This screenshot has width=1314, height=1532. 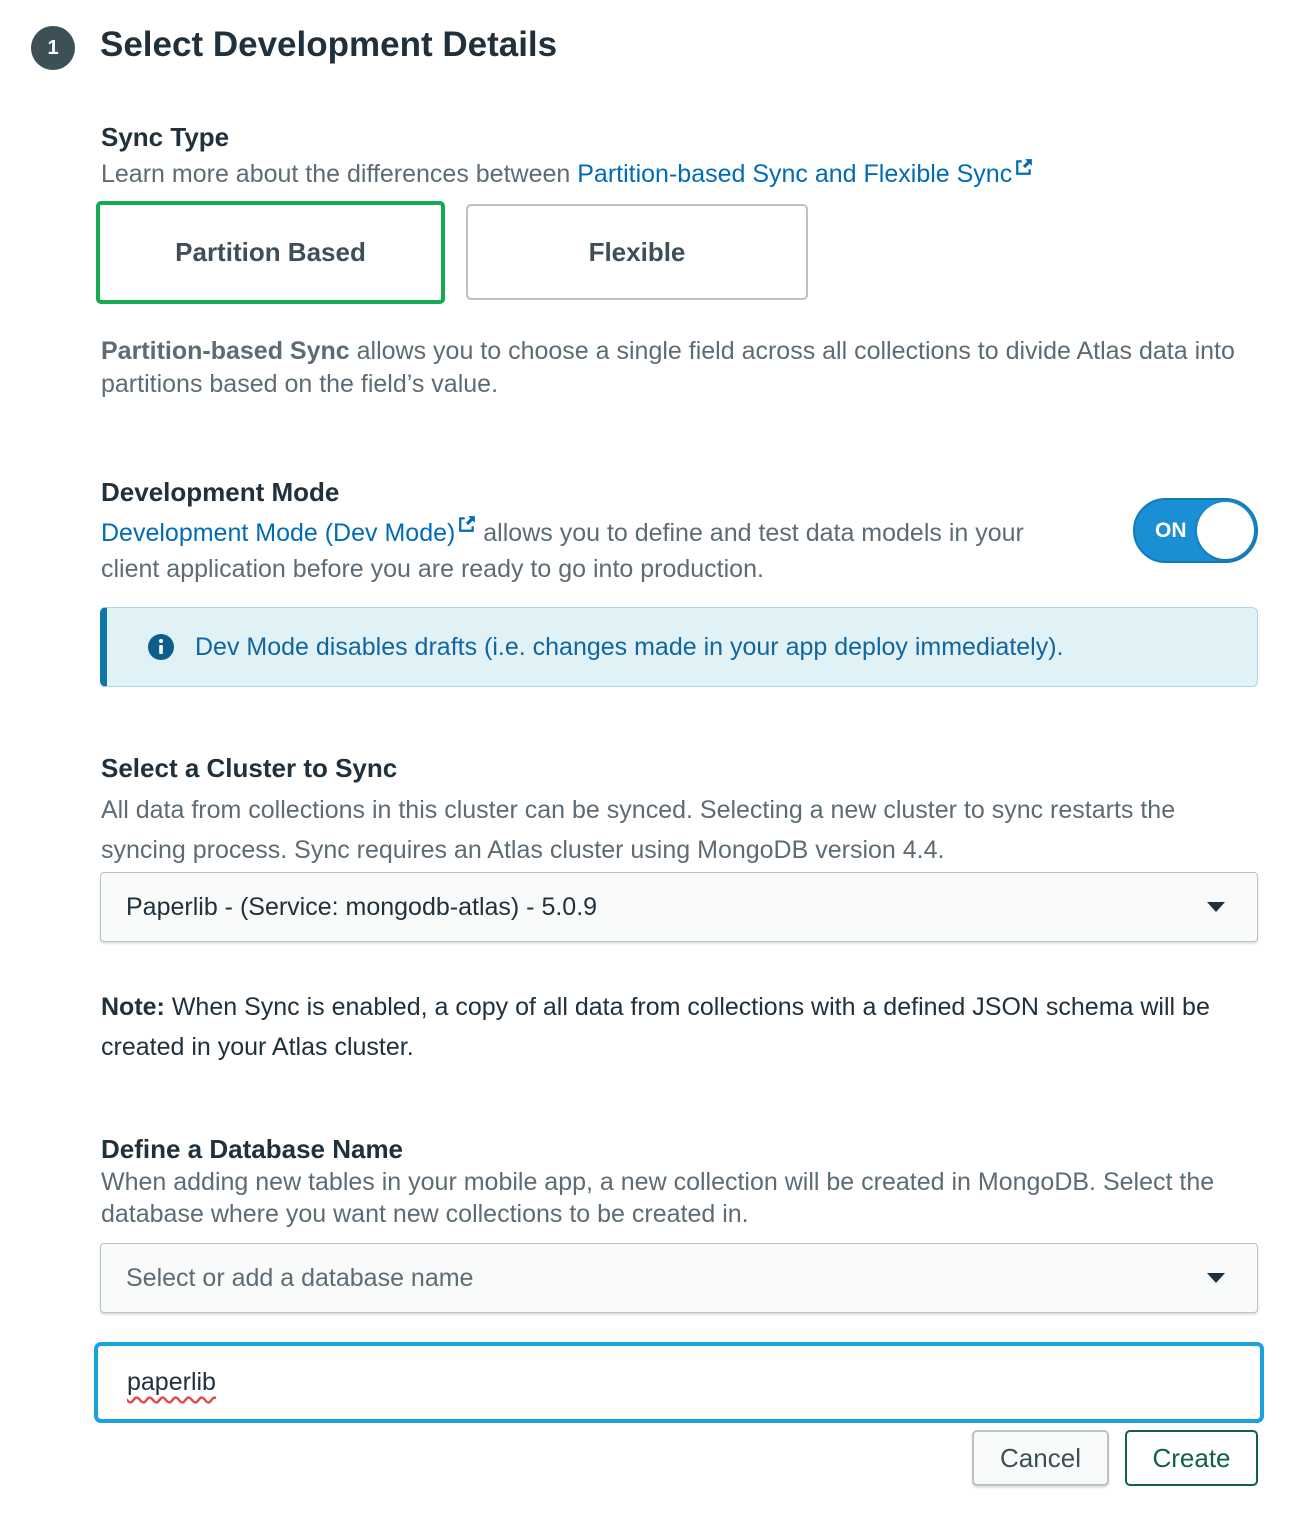 What do you see at coordinates (339, 174) in the screenshot?
I see `sync-type-desc-text: Learn more about the differences between` at bounding box center [339, 174].